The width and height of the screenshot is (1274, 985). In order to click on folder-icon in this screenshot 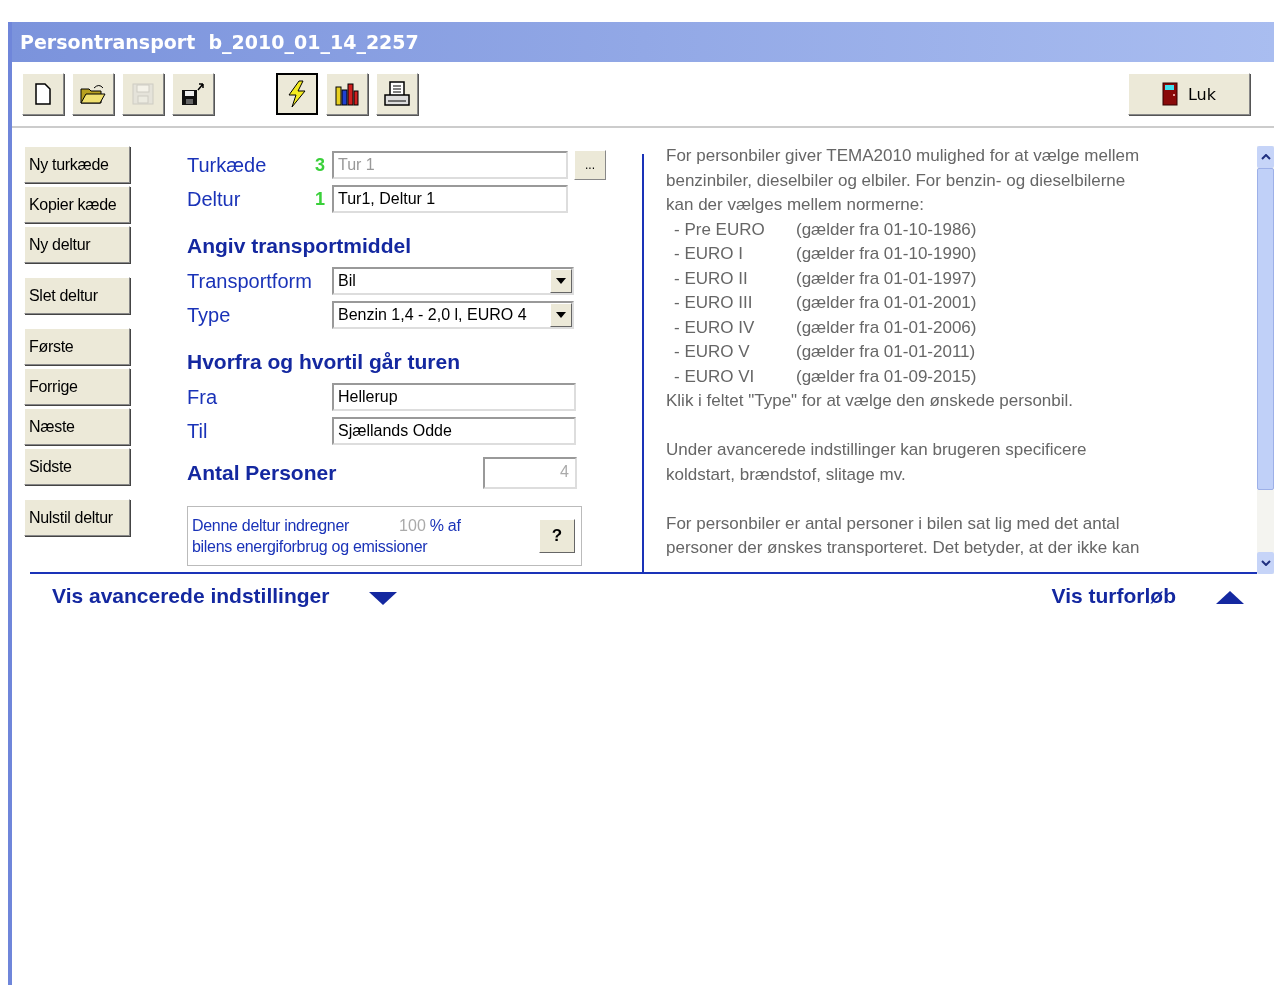, I will do `click(93, 94)`.